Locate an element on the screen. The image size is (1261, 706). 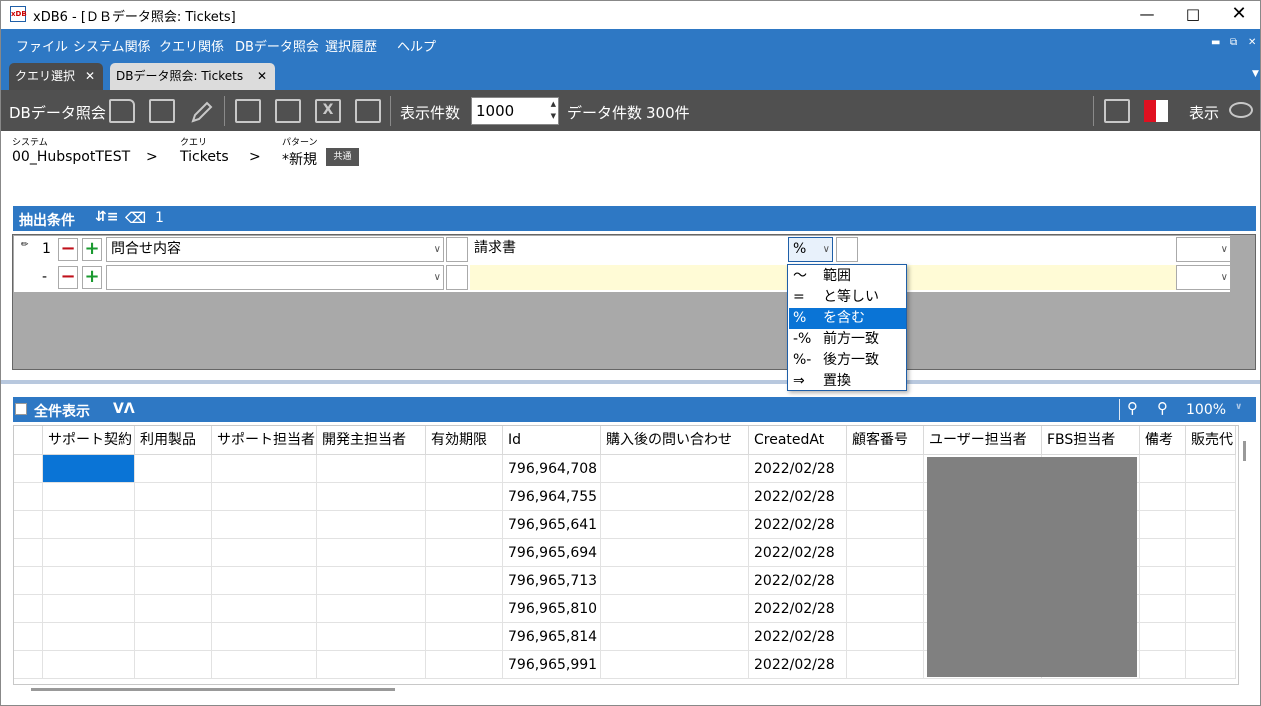
eraser-icon: ⌫ is located at coordinates (135, 218).